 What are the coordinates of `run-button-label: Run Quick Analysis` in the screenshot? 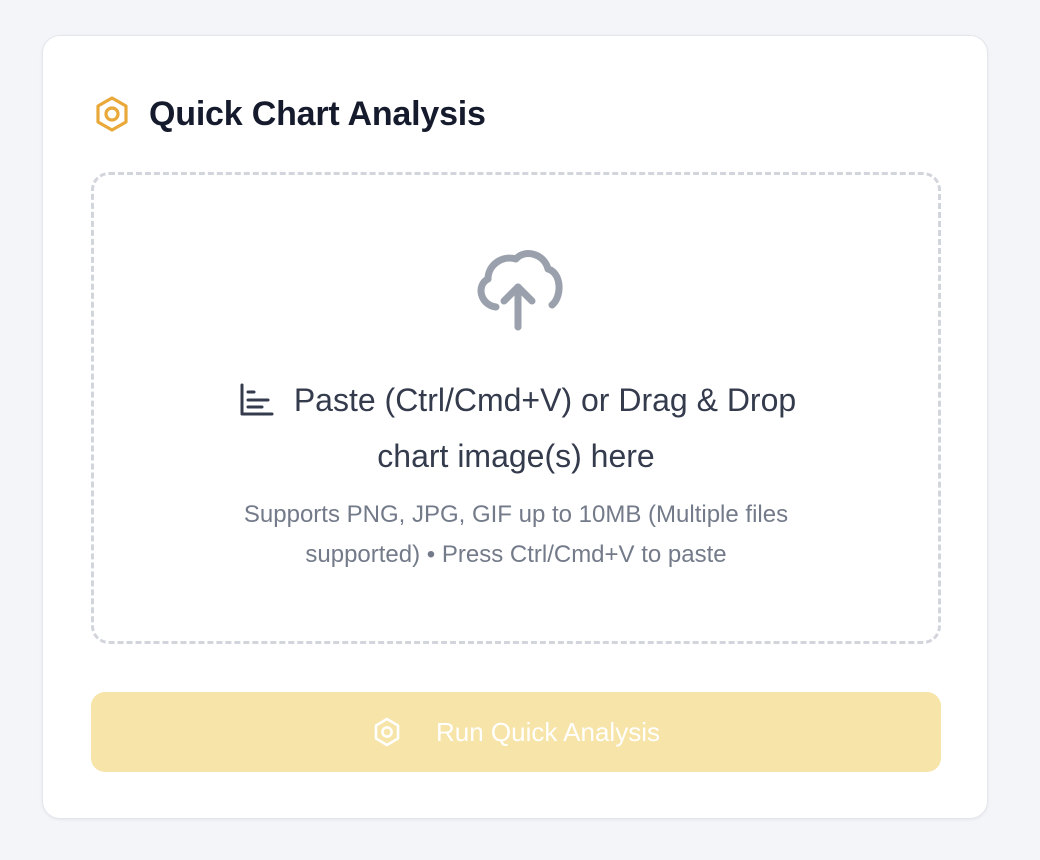 It's located at (548, 731).